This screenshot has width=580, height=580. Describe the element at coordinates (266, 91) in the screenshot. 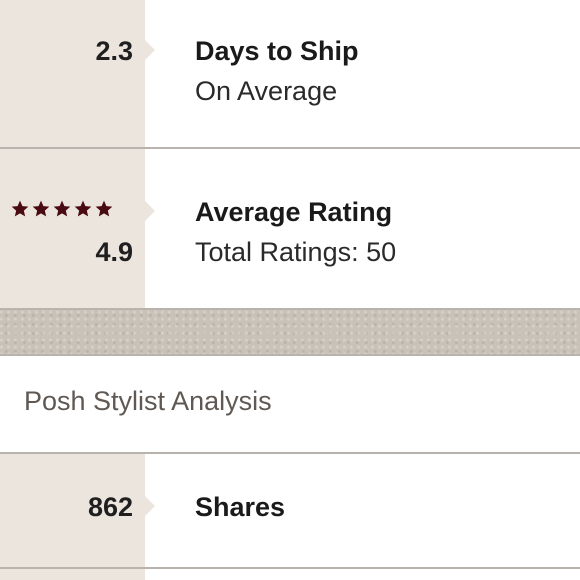

I see `days-to-ship-subtitle: On Average` at that location.